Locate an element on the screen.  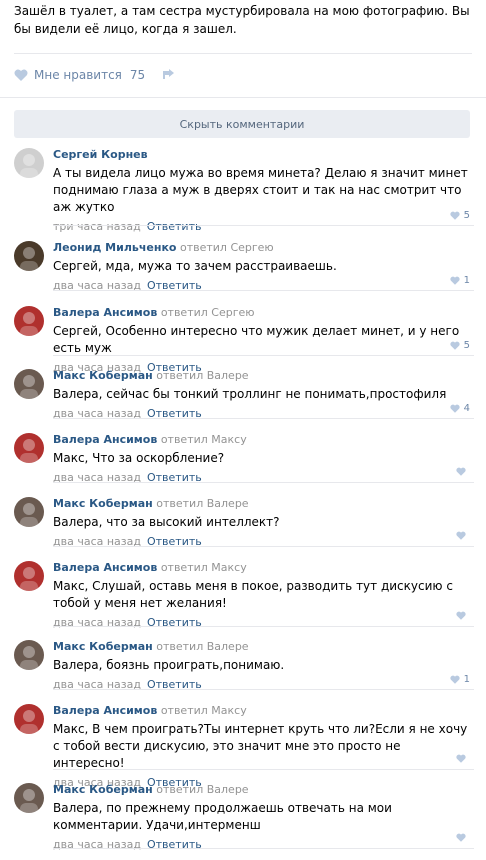
like-button: Мне нравится 75 is located at coordinates (79, 75).